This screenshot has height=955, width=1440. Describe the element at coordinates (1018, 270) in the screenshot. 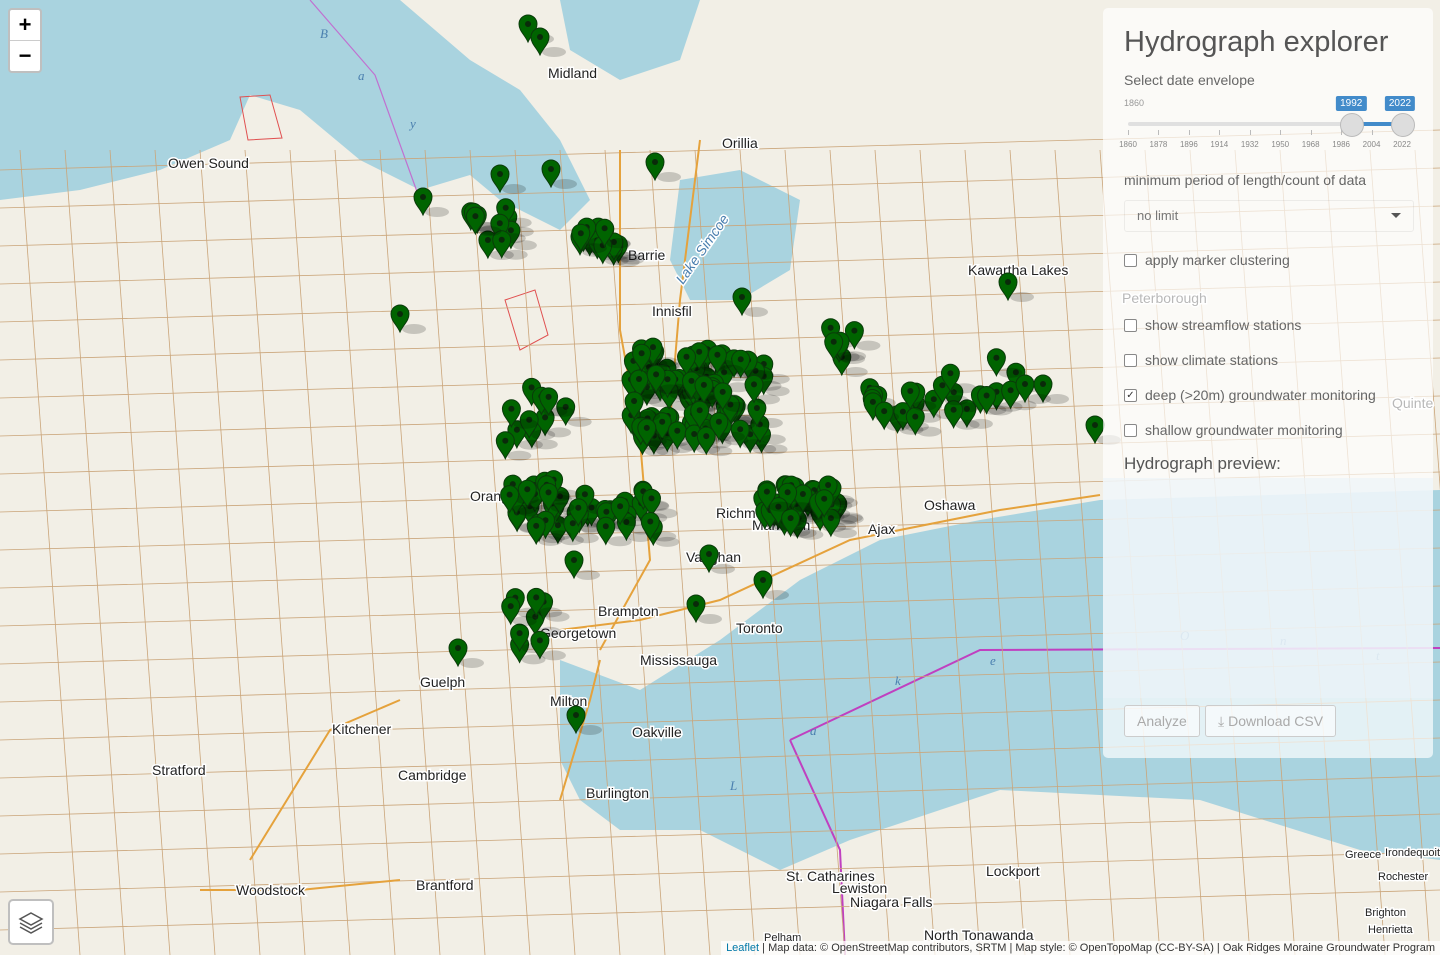

I see `place-label: Kawartha Lakes` at that location.